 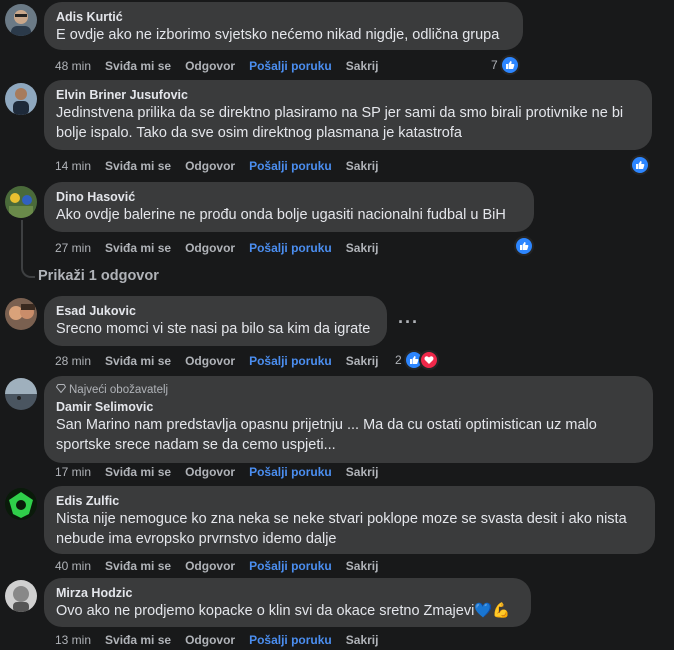 What do you see at coordinates (348, 407) in the screenshot?
I see `comment-author: Damir Selimovic` at bounding box center [348, 407].